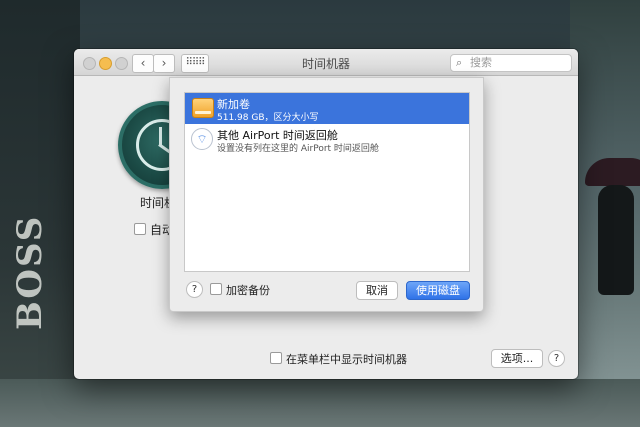 This screenshot has height=427, width=640. I want to click on encrypt-backup-label: 加密备份, so click(248, 290).